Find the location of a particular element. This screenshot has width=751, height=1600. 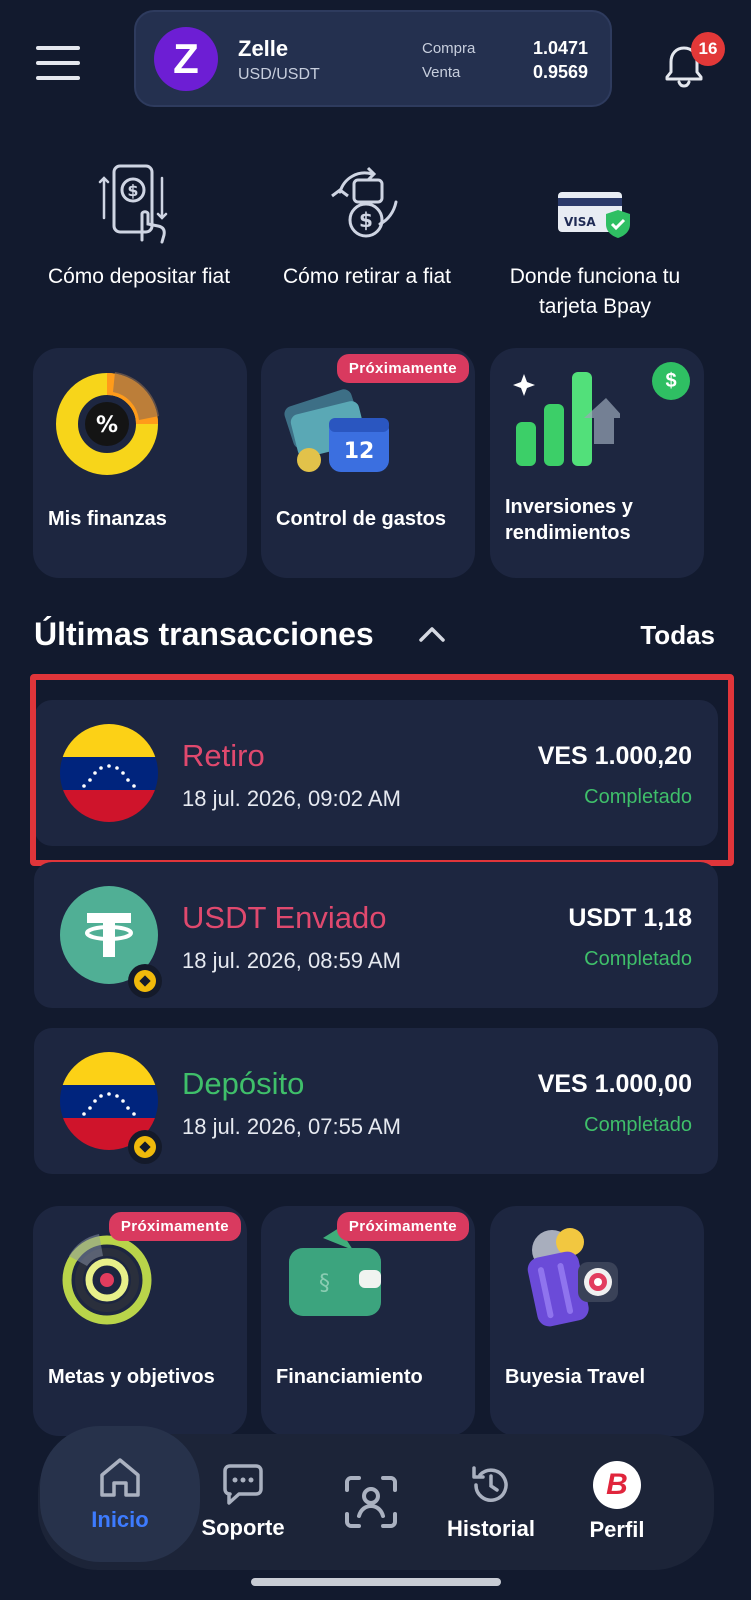

zelle-logo-icon: Z is located at coordinates (186, 59).